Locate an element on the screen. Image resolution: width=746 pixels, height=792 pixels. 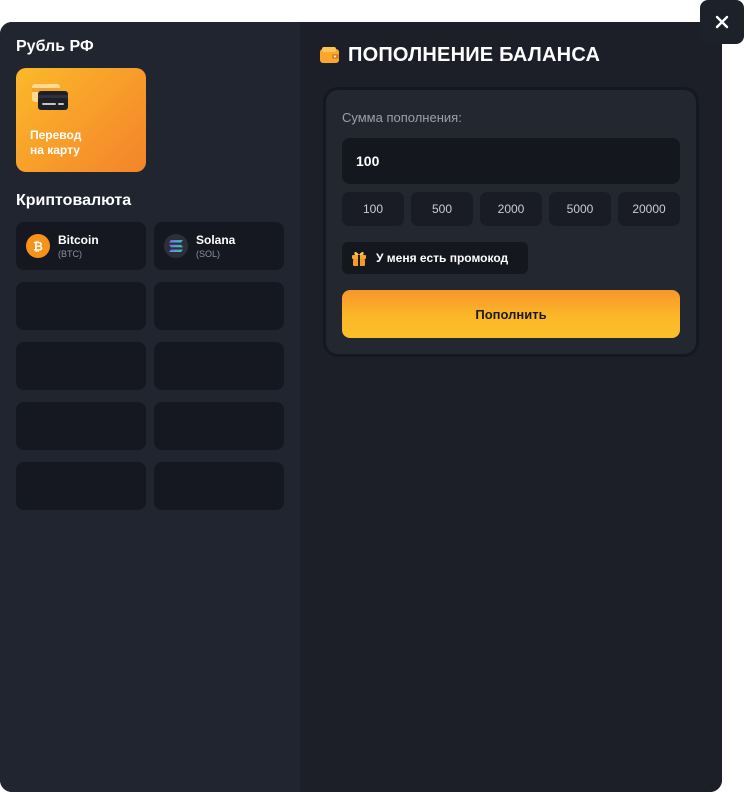
crypto-solana: Solana (SOL) is located at coordinates (219, 246).